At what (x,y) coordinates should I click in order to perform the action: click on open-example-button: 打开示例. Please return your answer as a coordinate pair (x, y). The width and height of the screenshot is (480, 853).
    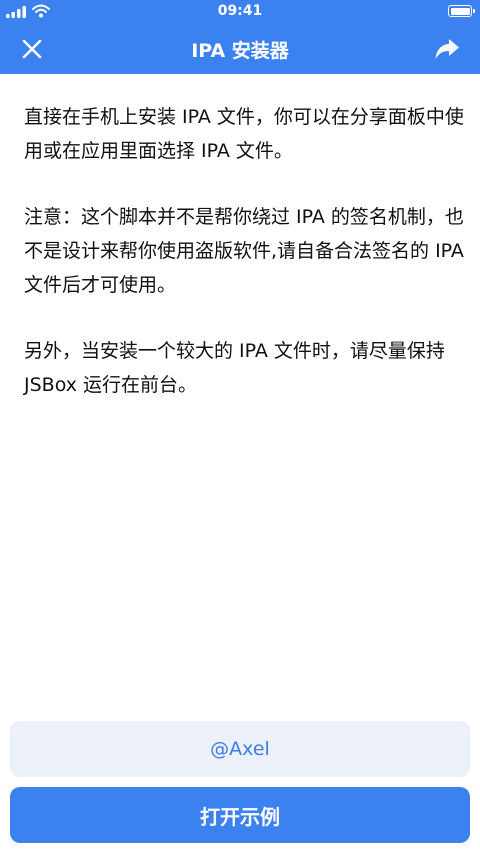
    Looking at the image, I should click on (240, 815).